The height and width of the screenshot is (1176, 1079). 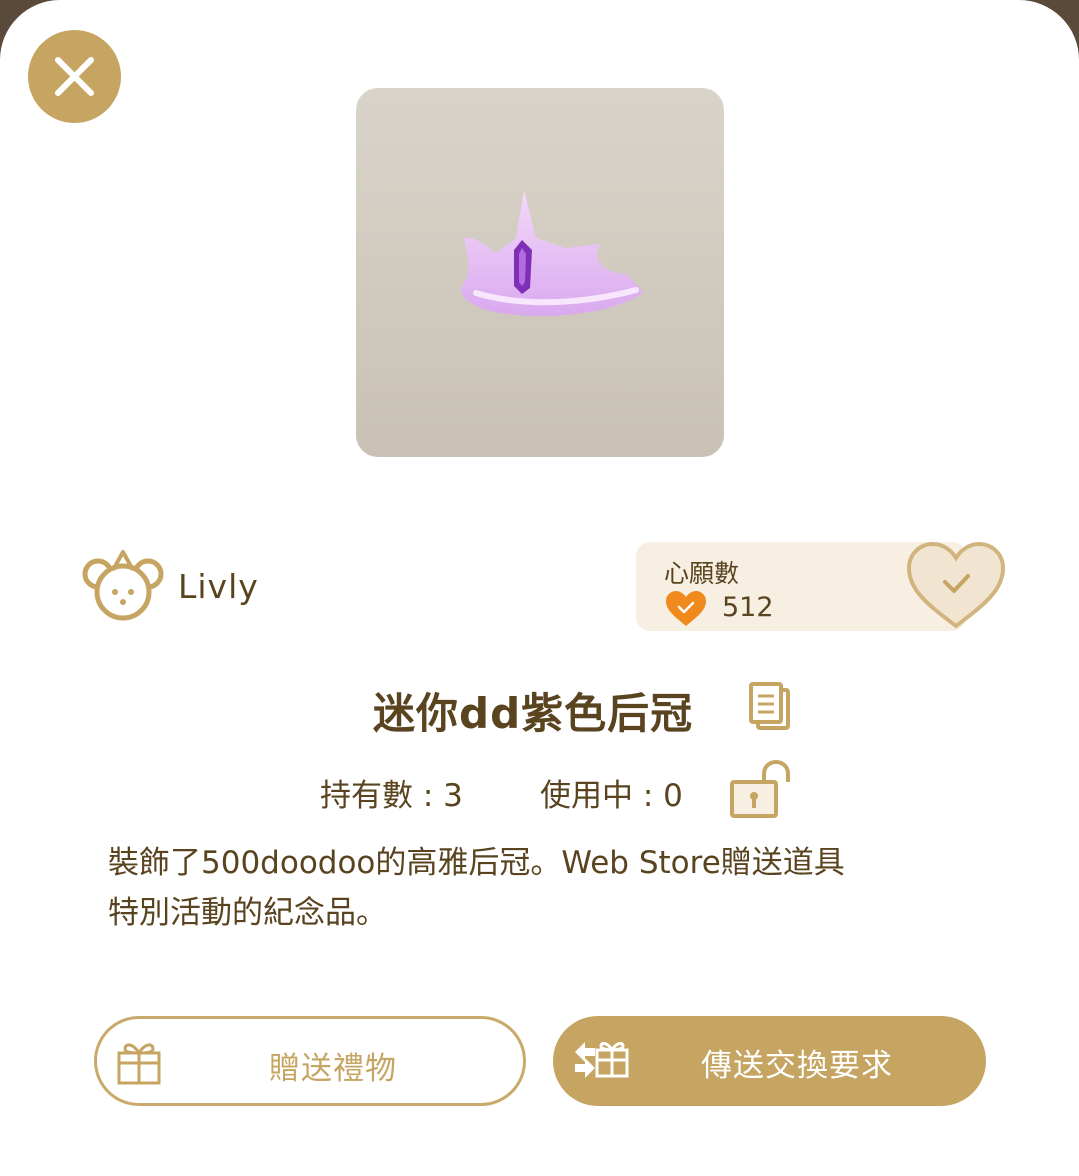 What do you see at coordinates (139, 1064) in the screenshot?
I see `gift-icon` at bounding box center [139, 1064].